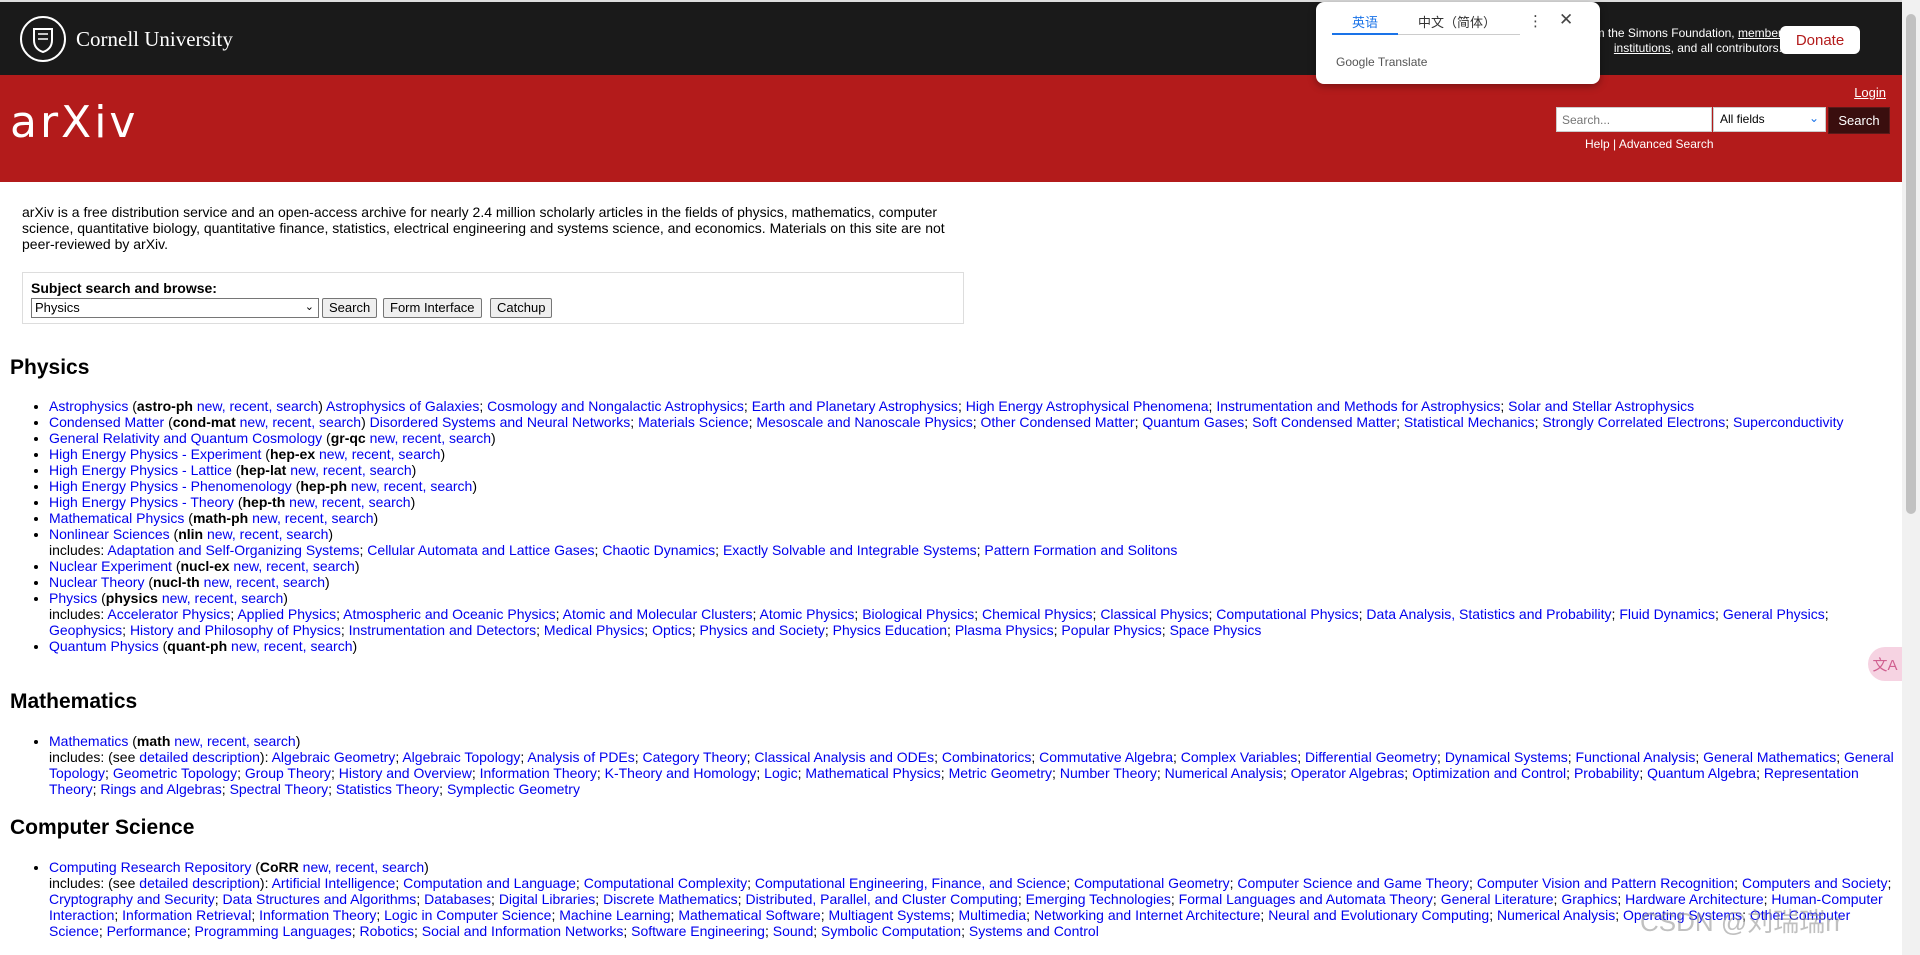 The image size is (1920, 955). Describe the element at coordinates (480, 550) in the screenshot. I see `subcategory-link: Cellular Automata and Lattice Gases` at that location.